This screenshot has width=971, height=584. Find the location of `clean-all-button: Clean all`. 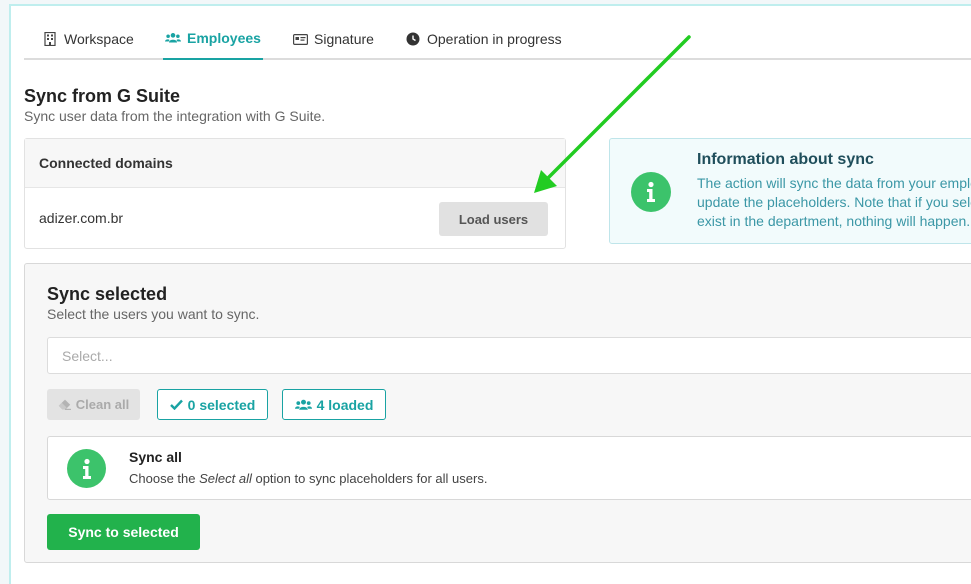

clean-all-button: Clean all is located at coordinates (93, 404).